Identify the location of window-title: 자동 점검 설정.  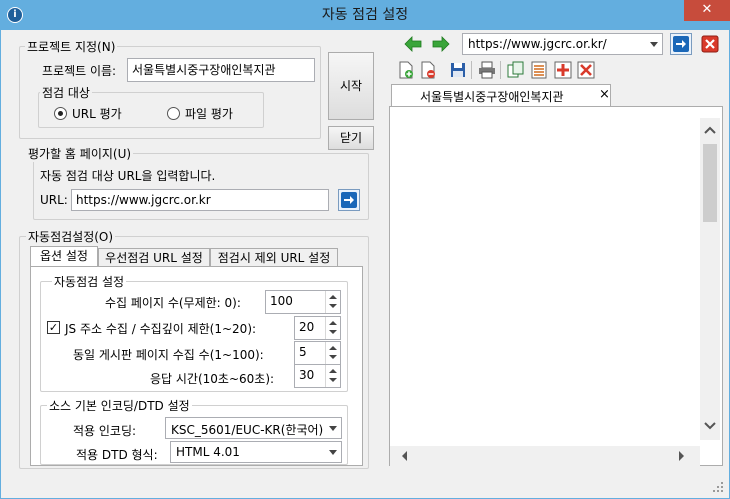
(365, 15).